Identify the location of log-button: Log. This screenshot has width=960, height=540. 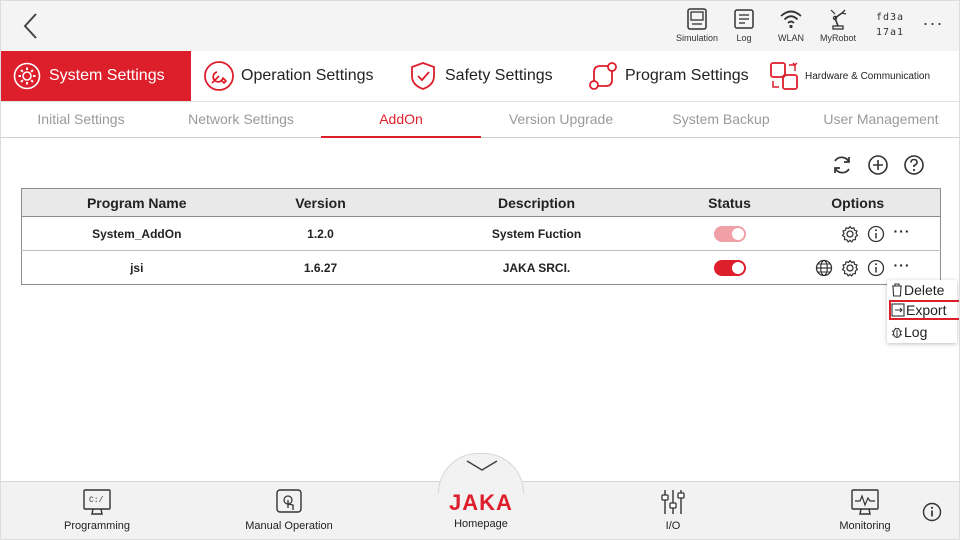
(744, 27).